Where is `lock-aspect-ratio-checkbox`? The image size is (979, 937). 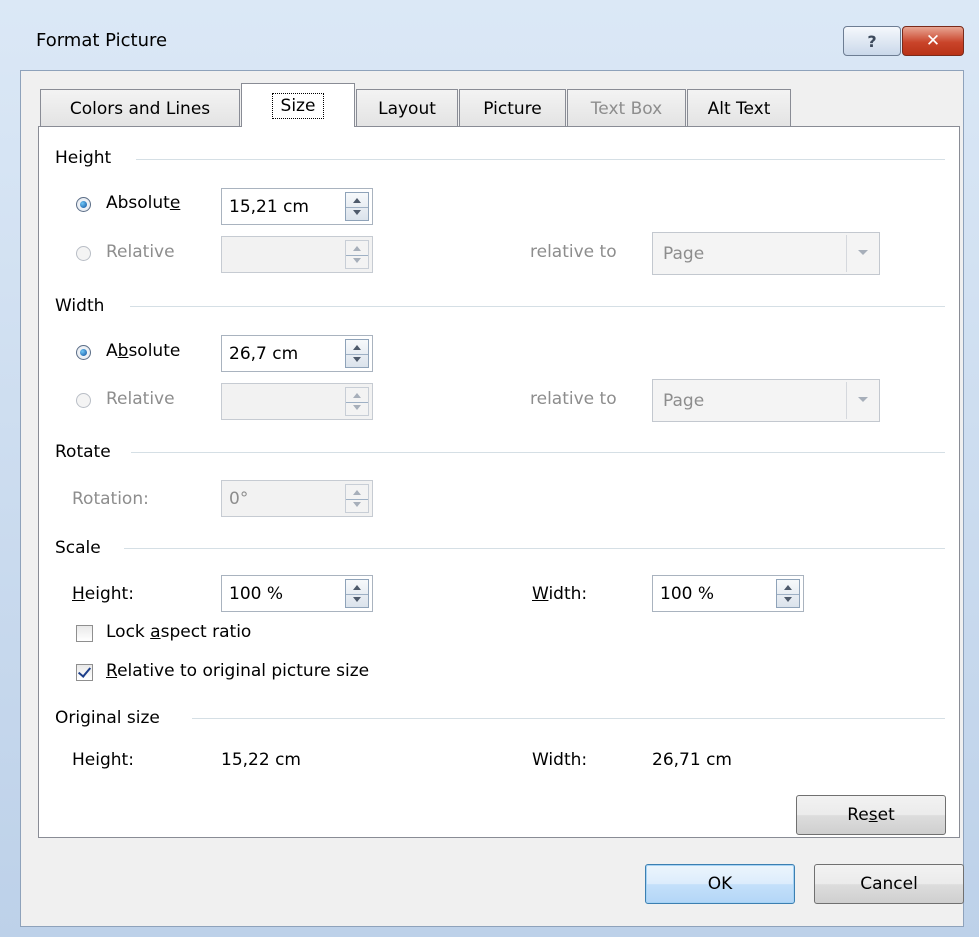 lock-aspect-ratio-checkbox is located at coordinates (84, 633).